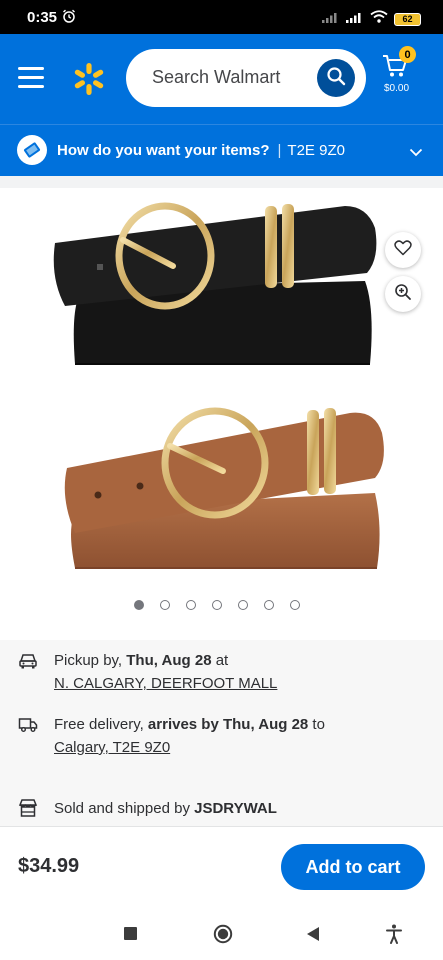 Image resolution: width=443 pixels, height=960 pixels. I want to click on back-icon, so click(313, 936).